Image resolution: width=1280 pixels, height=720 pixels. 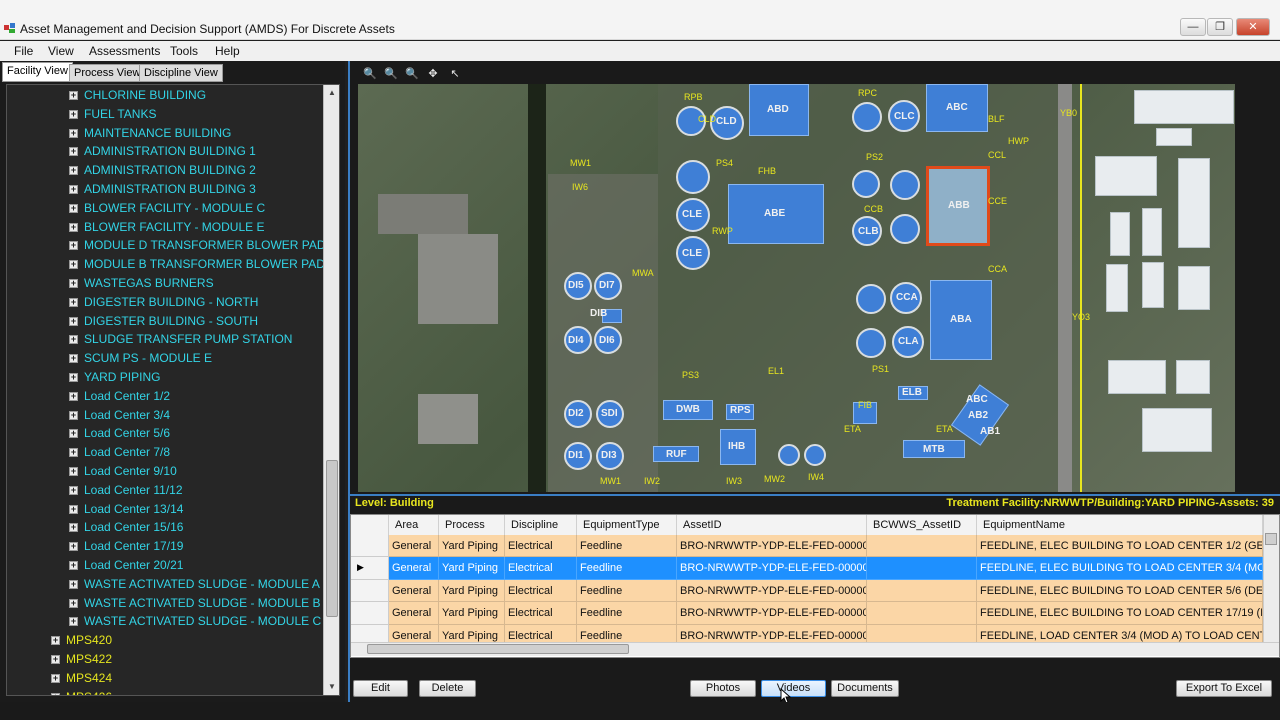 What do you see at coordinates (1120, 525) in the screenshot?
I see `column-header: EquipmentName` at bounding box center [1120, 525].